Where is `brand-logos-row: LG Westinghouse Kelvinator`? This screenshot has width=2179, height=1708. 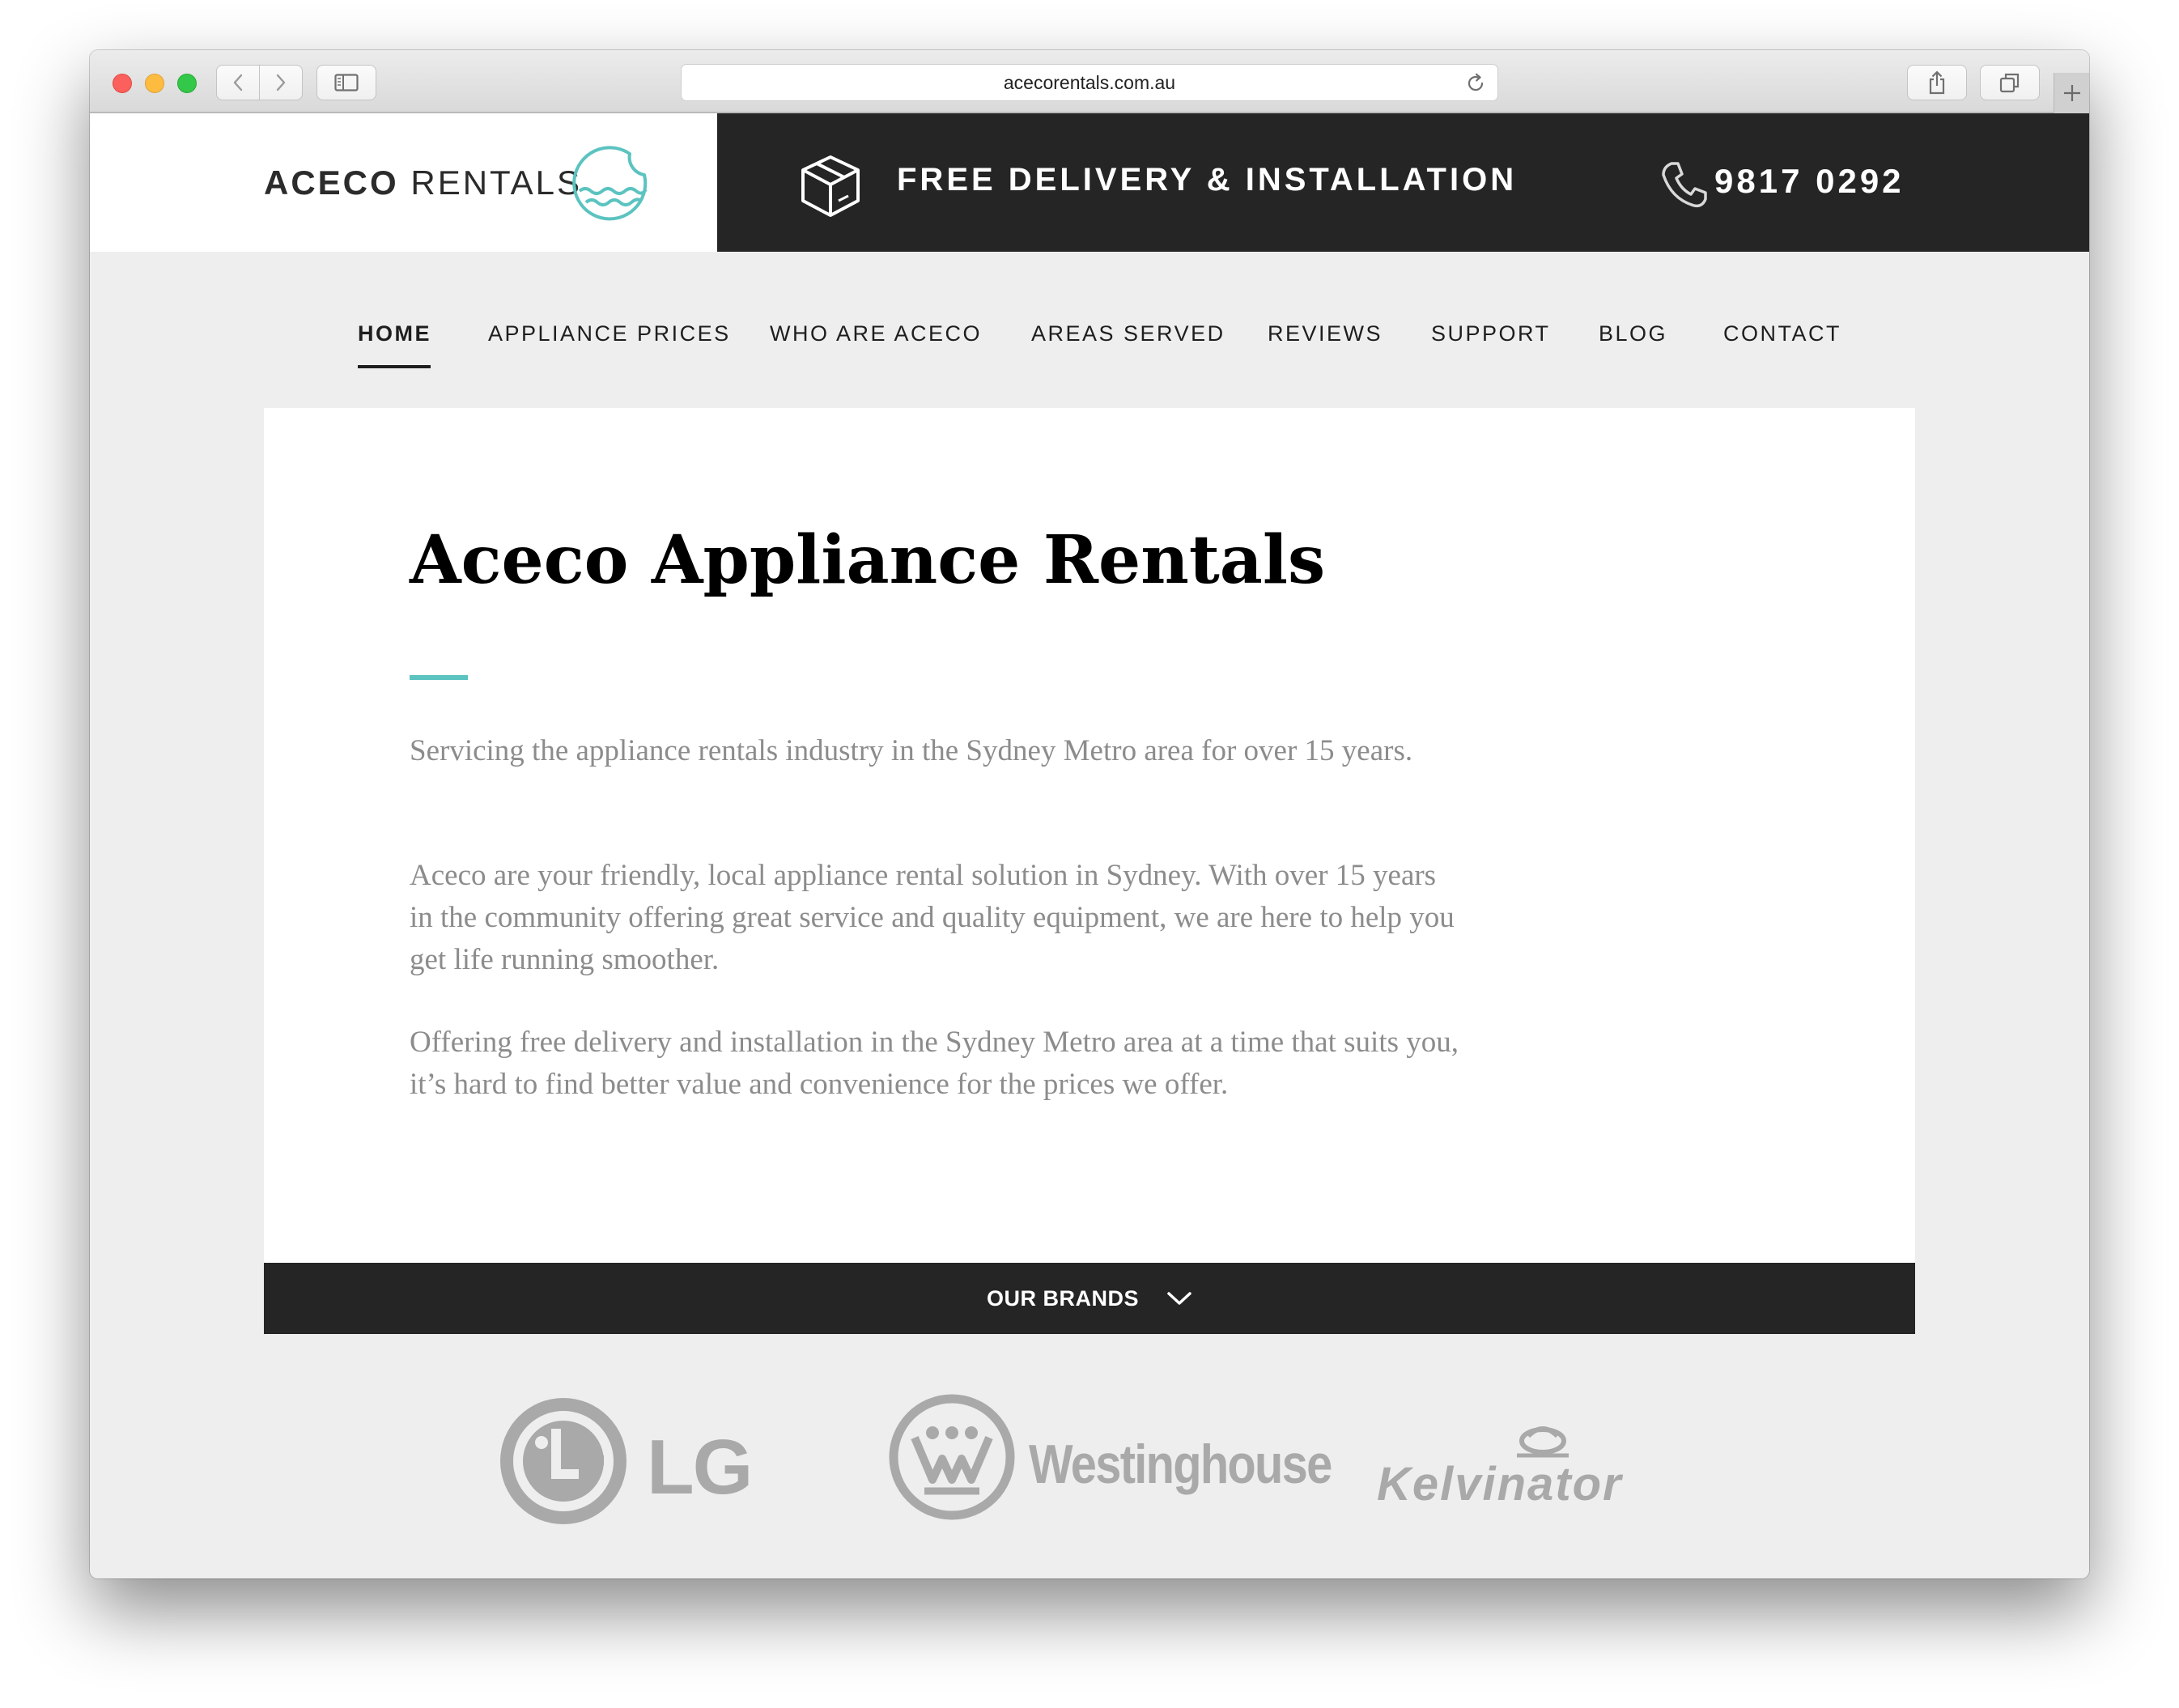 brand-logos-row: LG Westinghouse Kelvinator is located at coordinates (1089, 1485).